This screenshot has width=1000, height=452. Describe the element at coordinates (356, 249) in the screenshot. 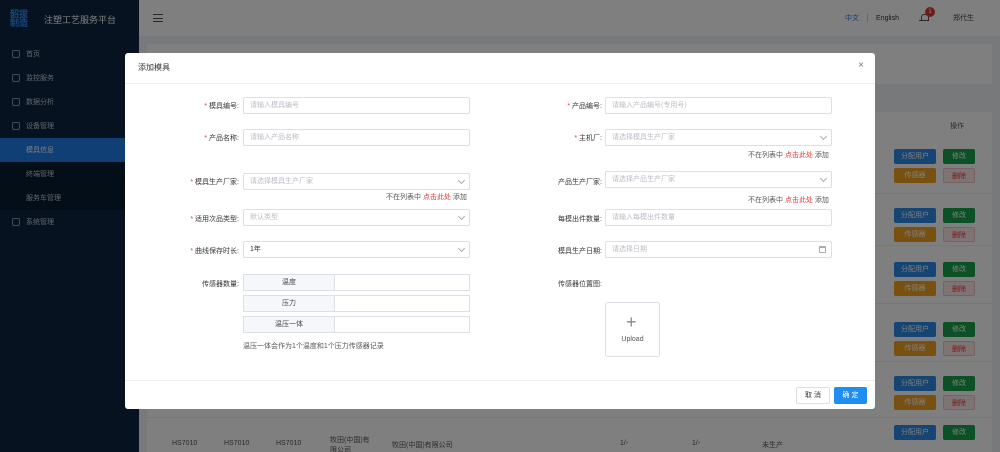

I see `curve-retention-select: 1年` at that location.